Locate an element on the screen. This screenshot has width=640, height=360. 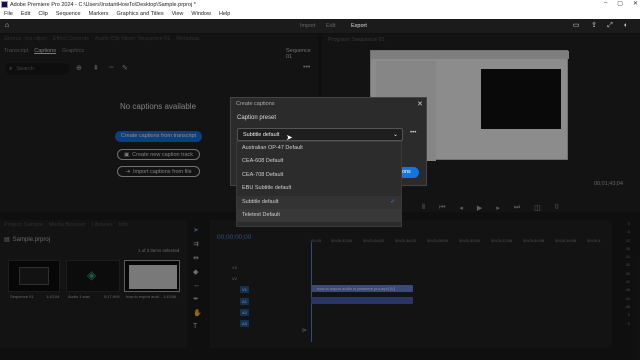
menu-clip: Clip is located at coordinates (42, 14).